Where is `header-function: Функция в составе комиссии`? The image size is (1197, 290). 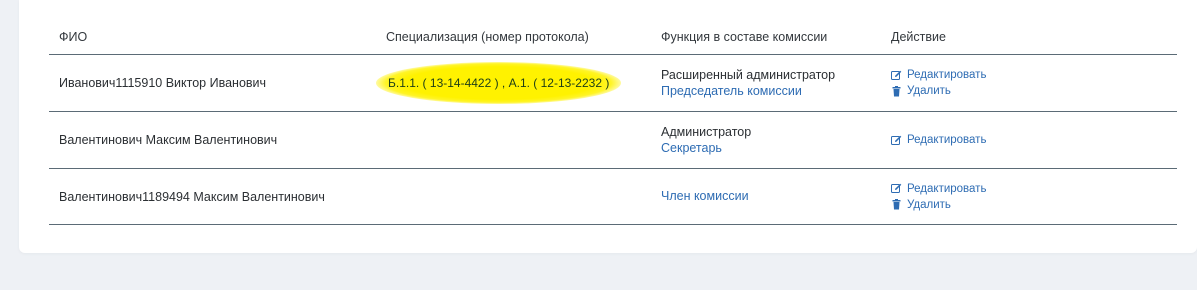 header-function: Функция в составе комиссии is located at coordinates (744, 37).